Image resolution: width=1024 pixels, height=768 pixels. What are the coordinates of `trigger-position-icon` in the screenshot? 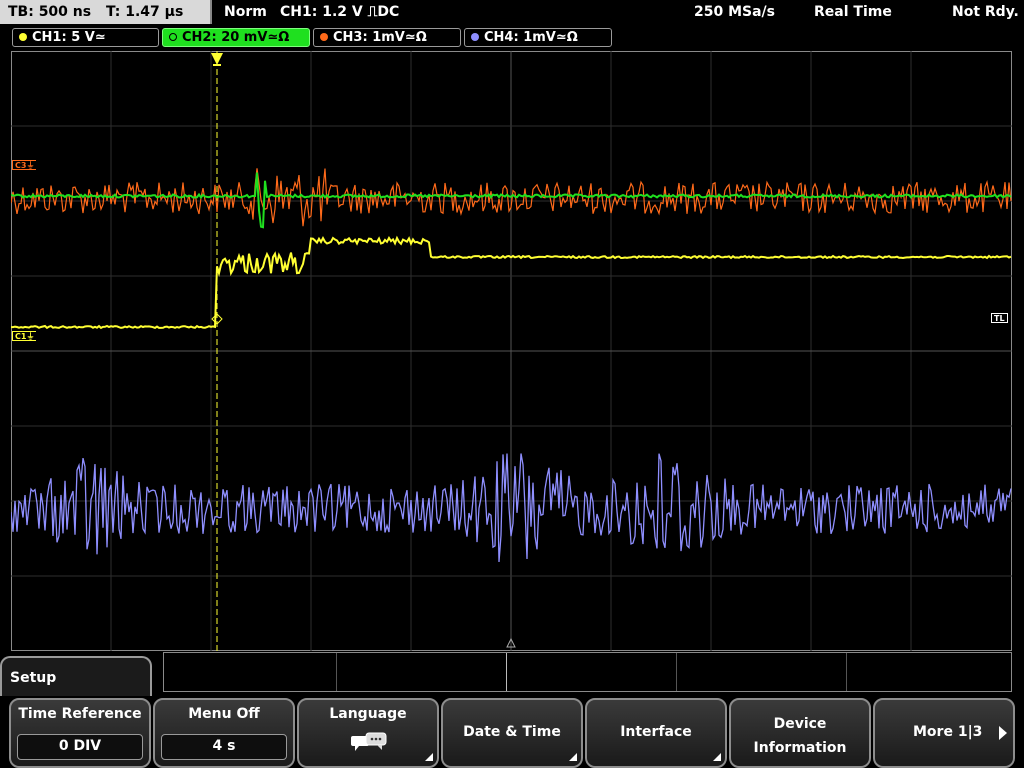 It's located at (217, 59).